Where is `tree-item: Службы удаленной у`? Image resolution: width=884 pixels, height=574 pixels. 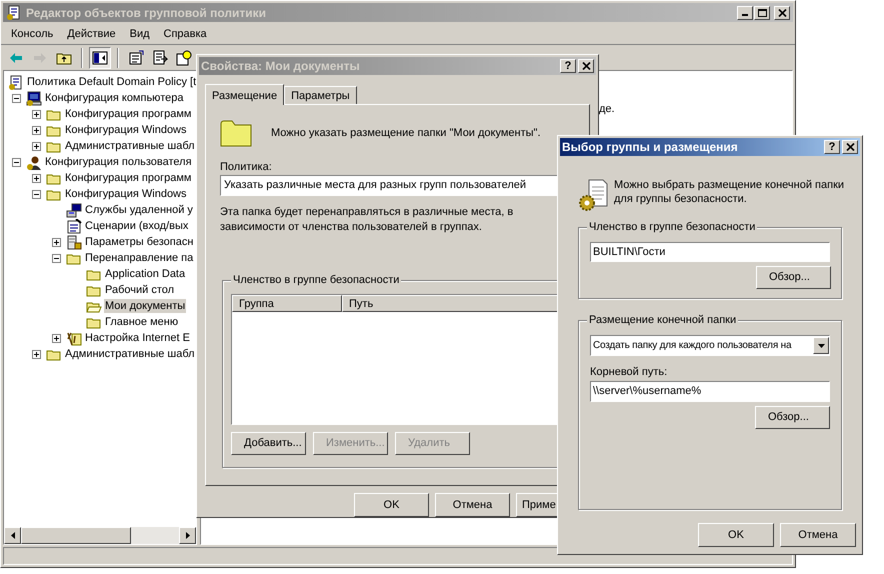
tree-item: Службы удаленной у is located at coordinates (139, 210).